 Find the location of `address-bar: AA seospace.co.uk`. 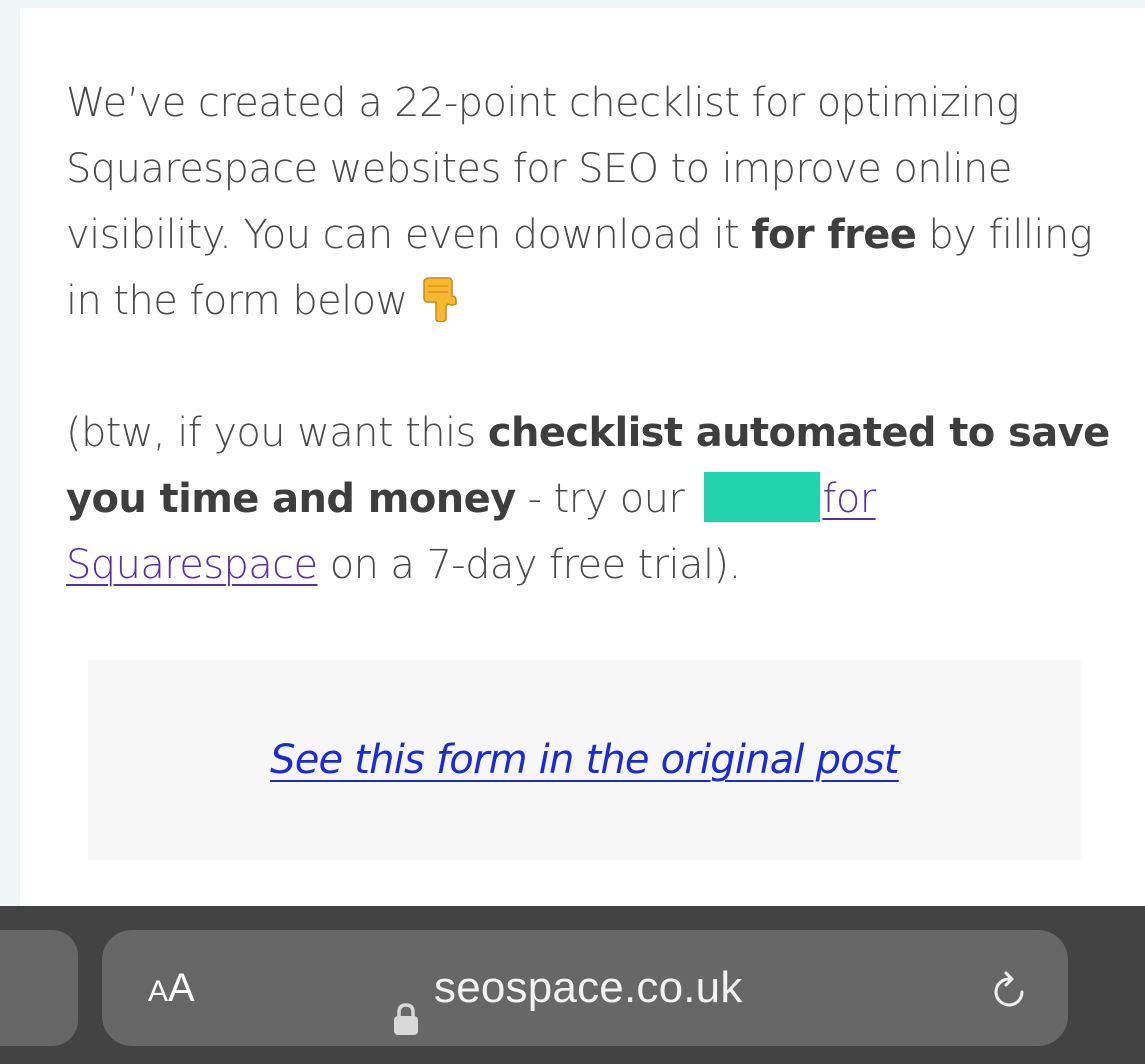

address-bar: AA seospace.co.uk is located at coordinates (585, 988).